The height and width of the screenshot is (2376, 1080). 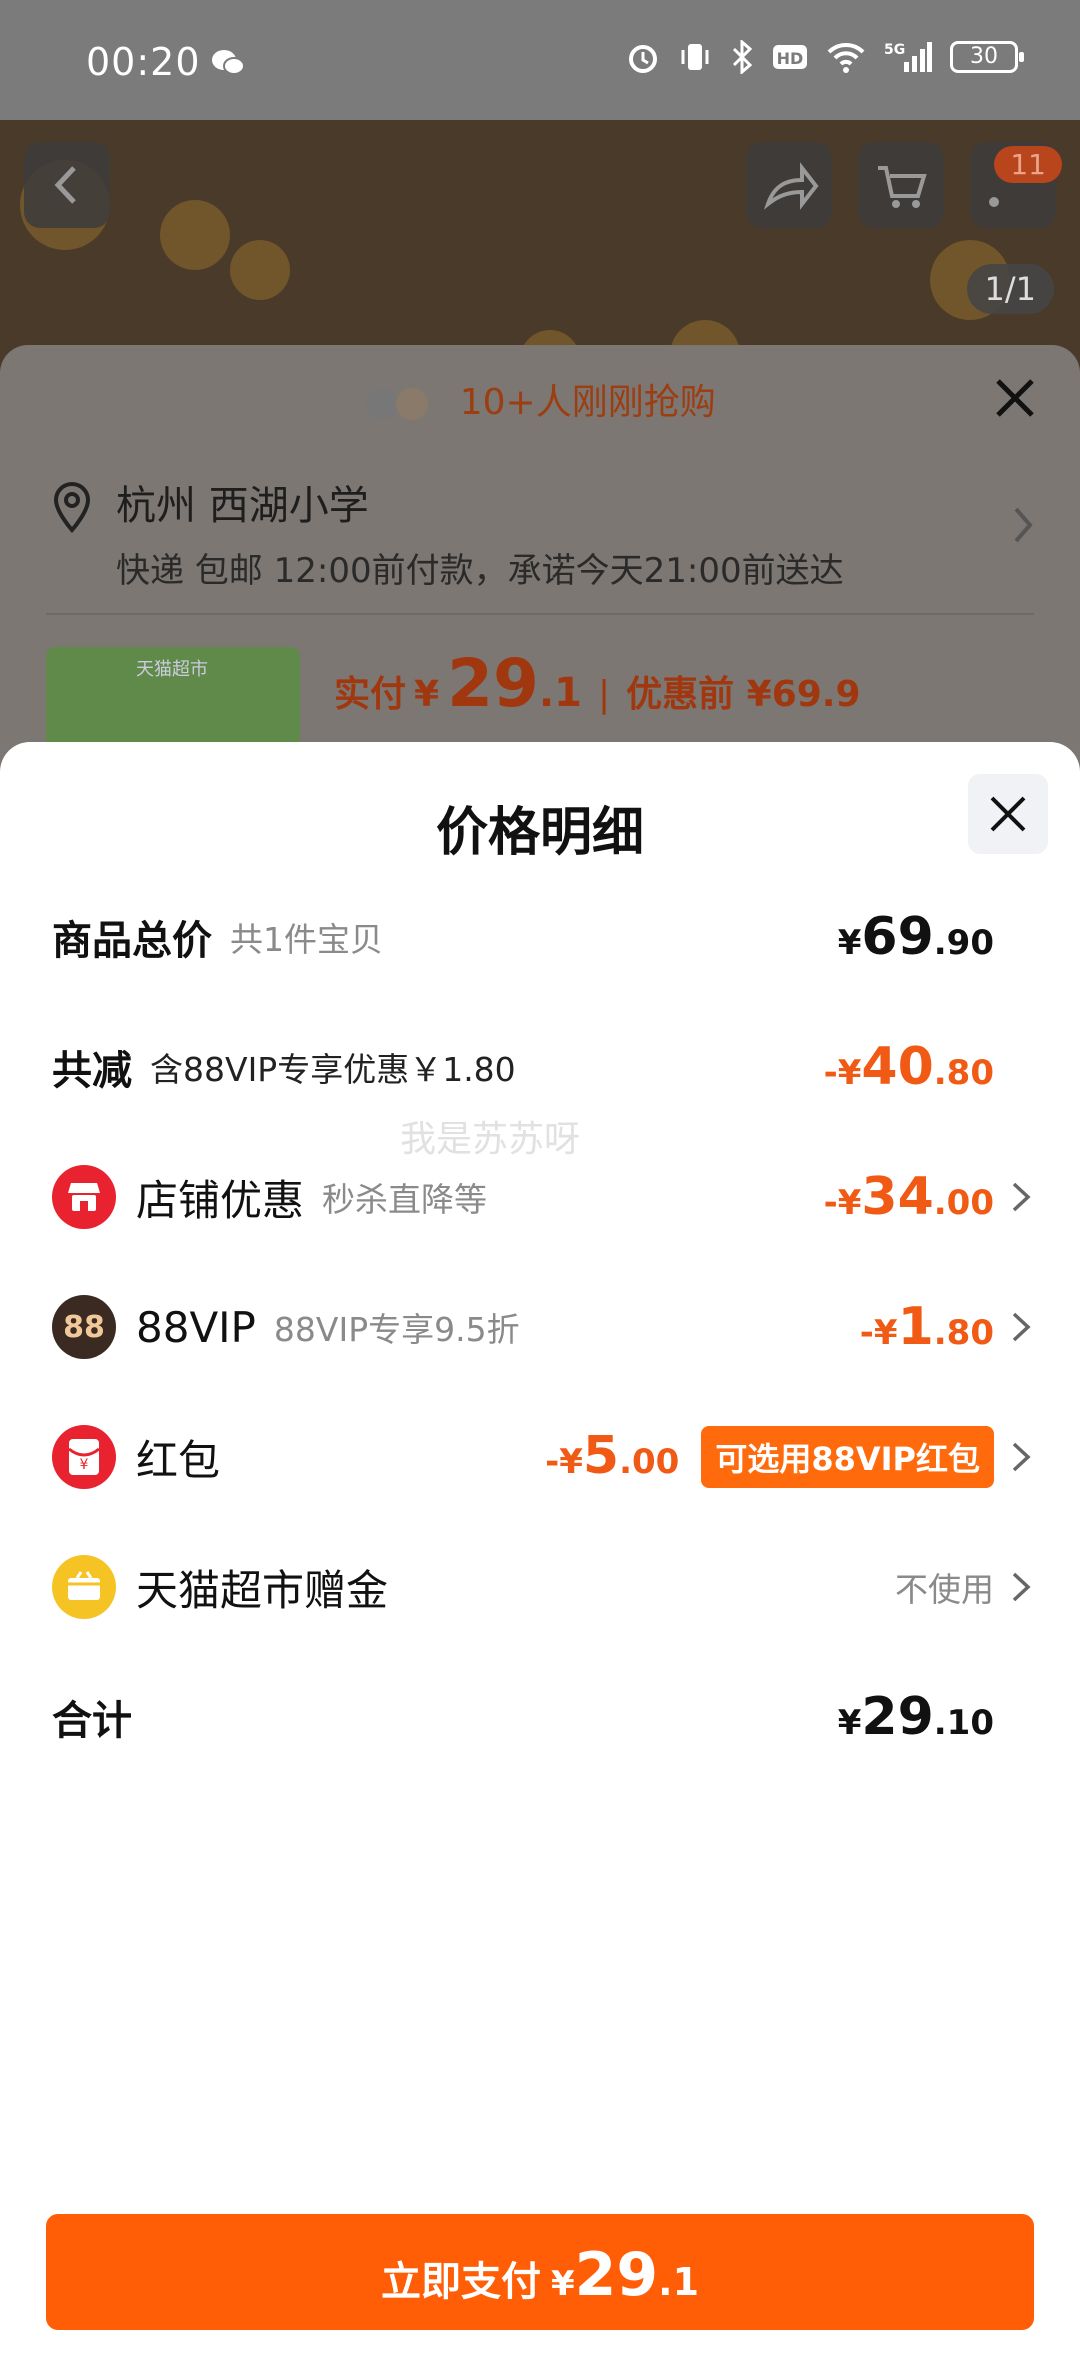 I want to click on image-counter: 1/1, so click(x=1010, y=289).